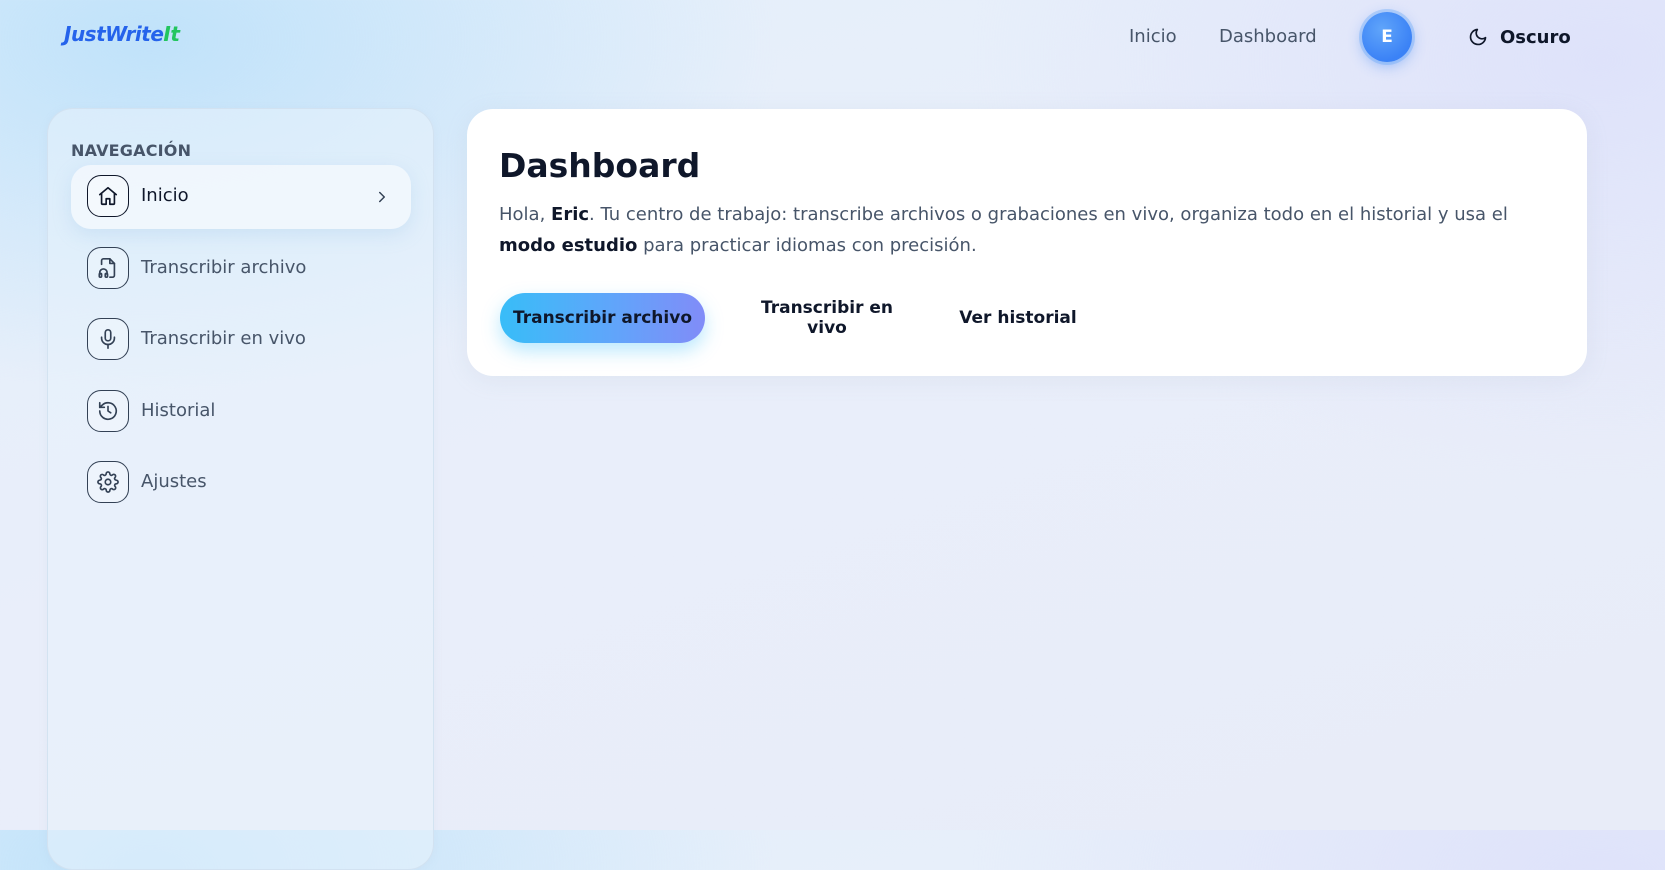 Image resolution: width=1665 pixels, height=870 pixels. What do you see at coordinates (568, 245) in the screenshot?
I see `study-mode-text: modo estudio` at bounding box center [568, 245].